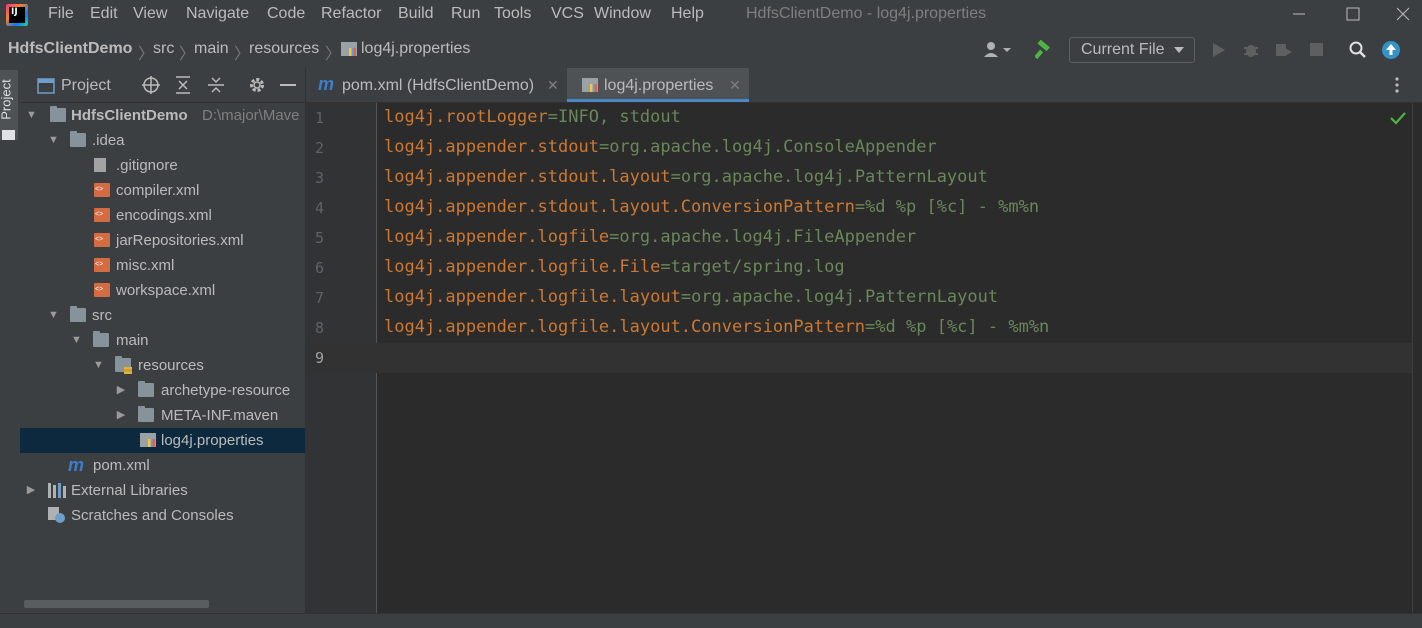  What do you see at coordinates (319, 208) in the screenshot?
I see `line-number: 4` at bounding box center [319, 208].